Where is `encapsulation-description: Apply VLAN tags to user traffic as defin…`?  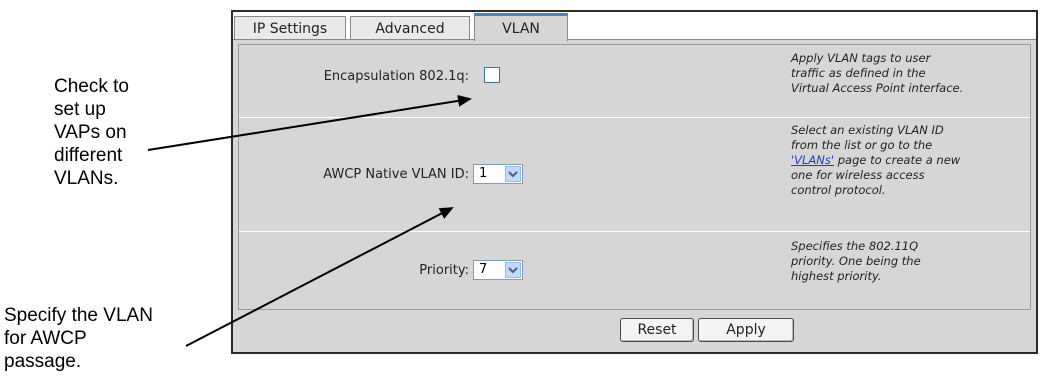
encapsulation-description: Apply VLAN tags to user traffic as defin… is located at coordinates (909, 73).